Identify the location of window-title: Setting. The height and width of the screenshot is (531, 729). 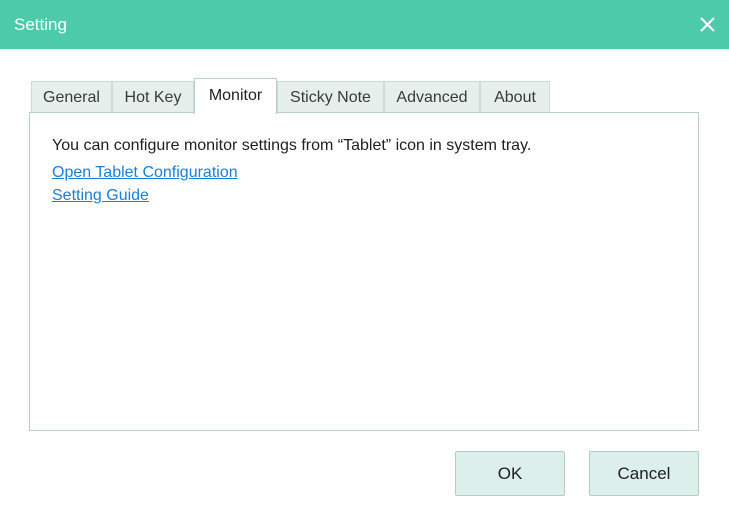
(40, 24).